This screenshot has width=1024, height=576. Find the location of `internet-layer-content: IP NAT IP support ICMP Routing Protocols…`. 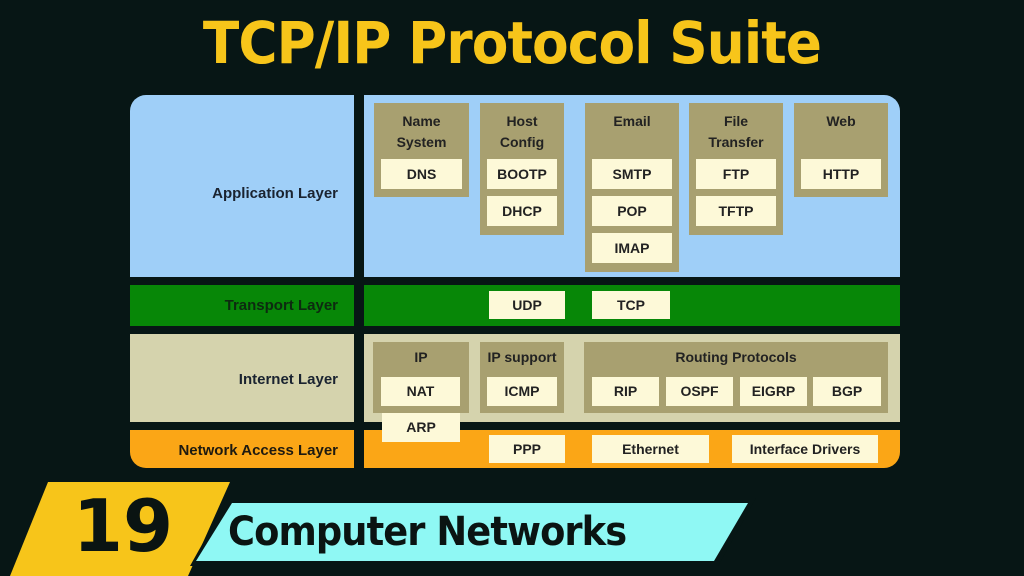

internet-layer-content: IP NAT IP support ICMP Routing Protocols… is located at coordinates (632, 378).